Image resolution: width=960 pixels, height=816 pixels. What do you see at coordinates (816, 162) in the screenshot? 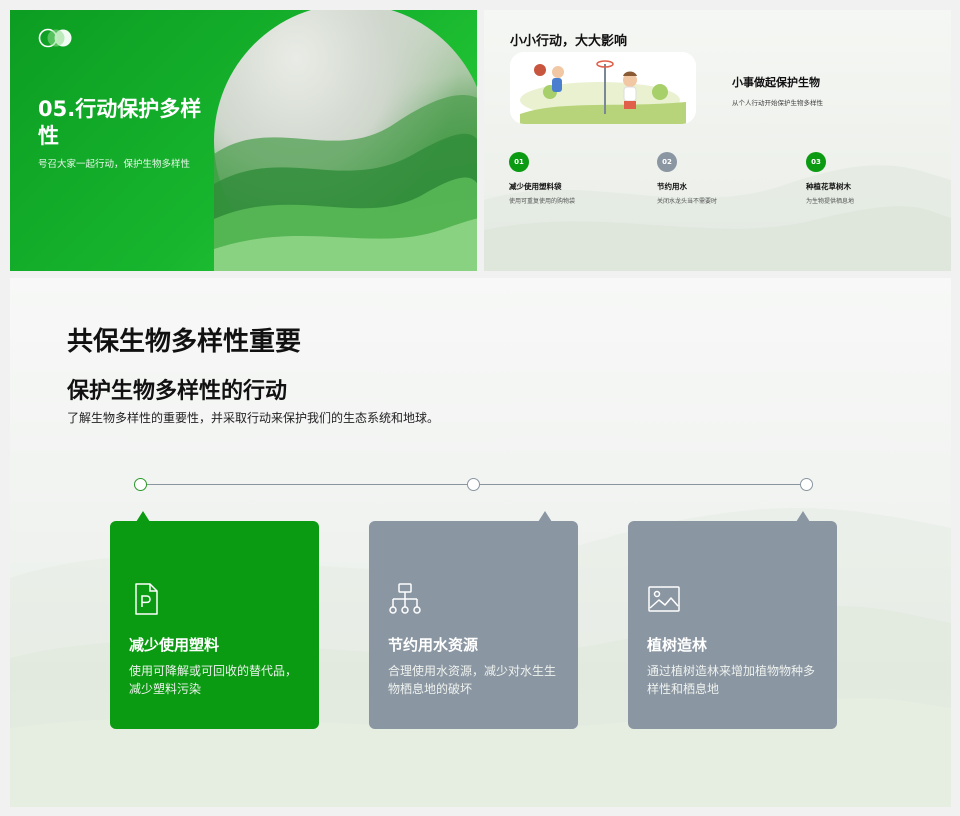
I see `step-number-badge: 03` at bounding box center [816, 162].